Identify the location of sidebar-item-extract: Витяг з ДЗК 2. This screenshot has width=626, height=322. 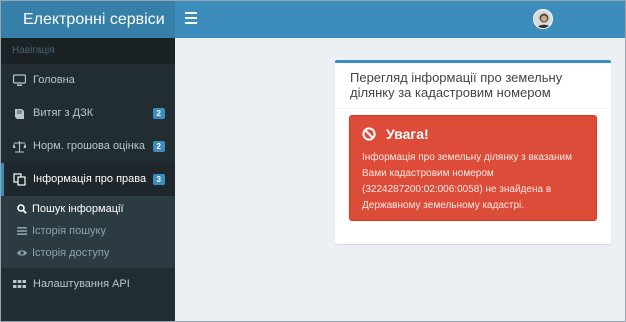
(88, 113).